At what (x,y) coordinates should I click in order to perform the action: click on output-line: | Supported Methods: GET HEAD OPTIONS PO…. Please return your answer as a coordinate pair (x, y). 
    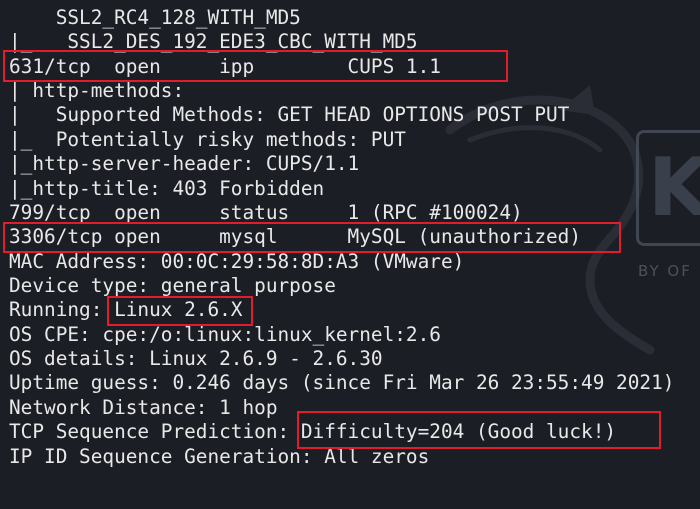
    Looking at the image, I should click on (289, 114).